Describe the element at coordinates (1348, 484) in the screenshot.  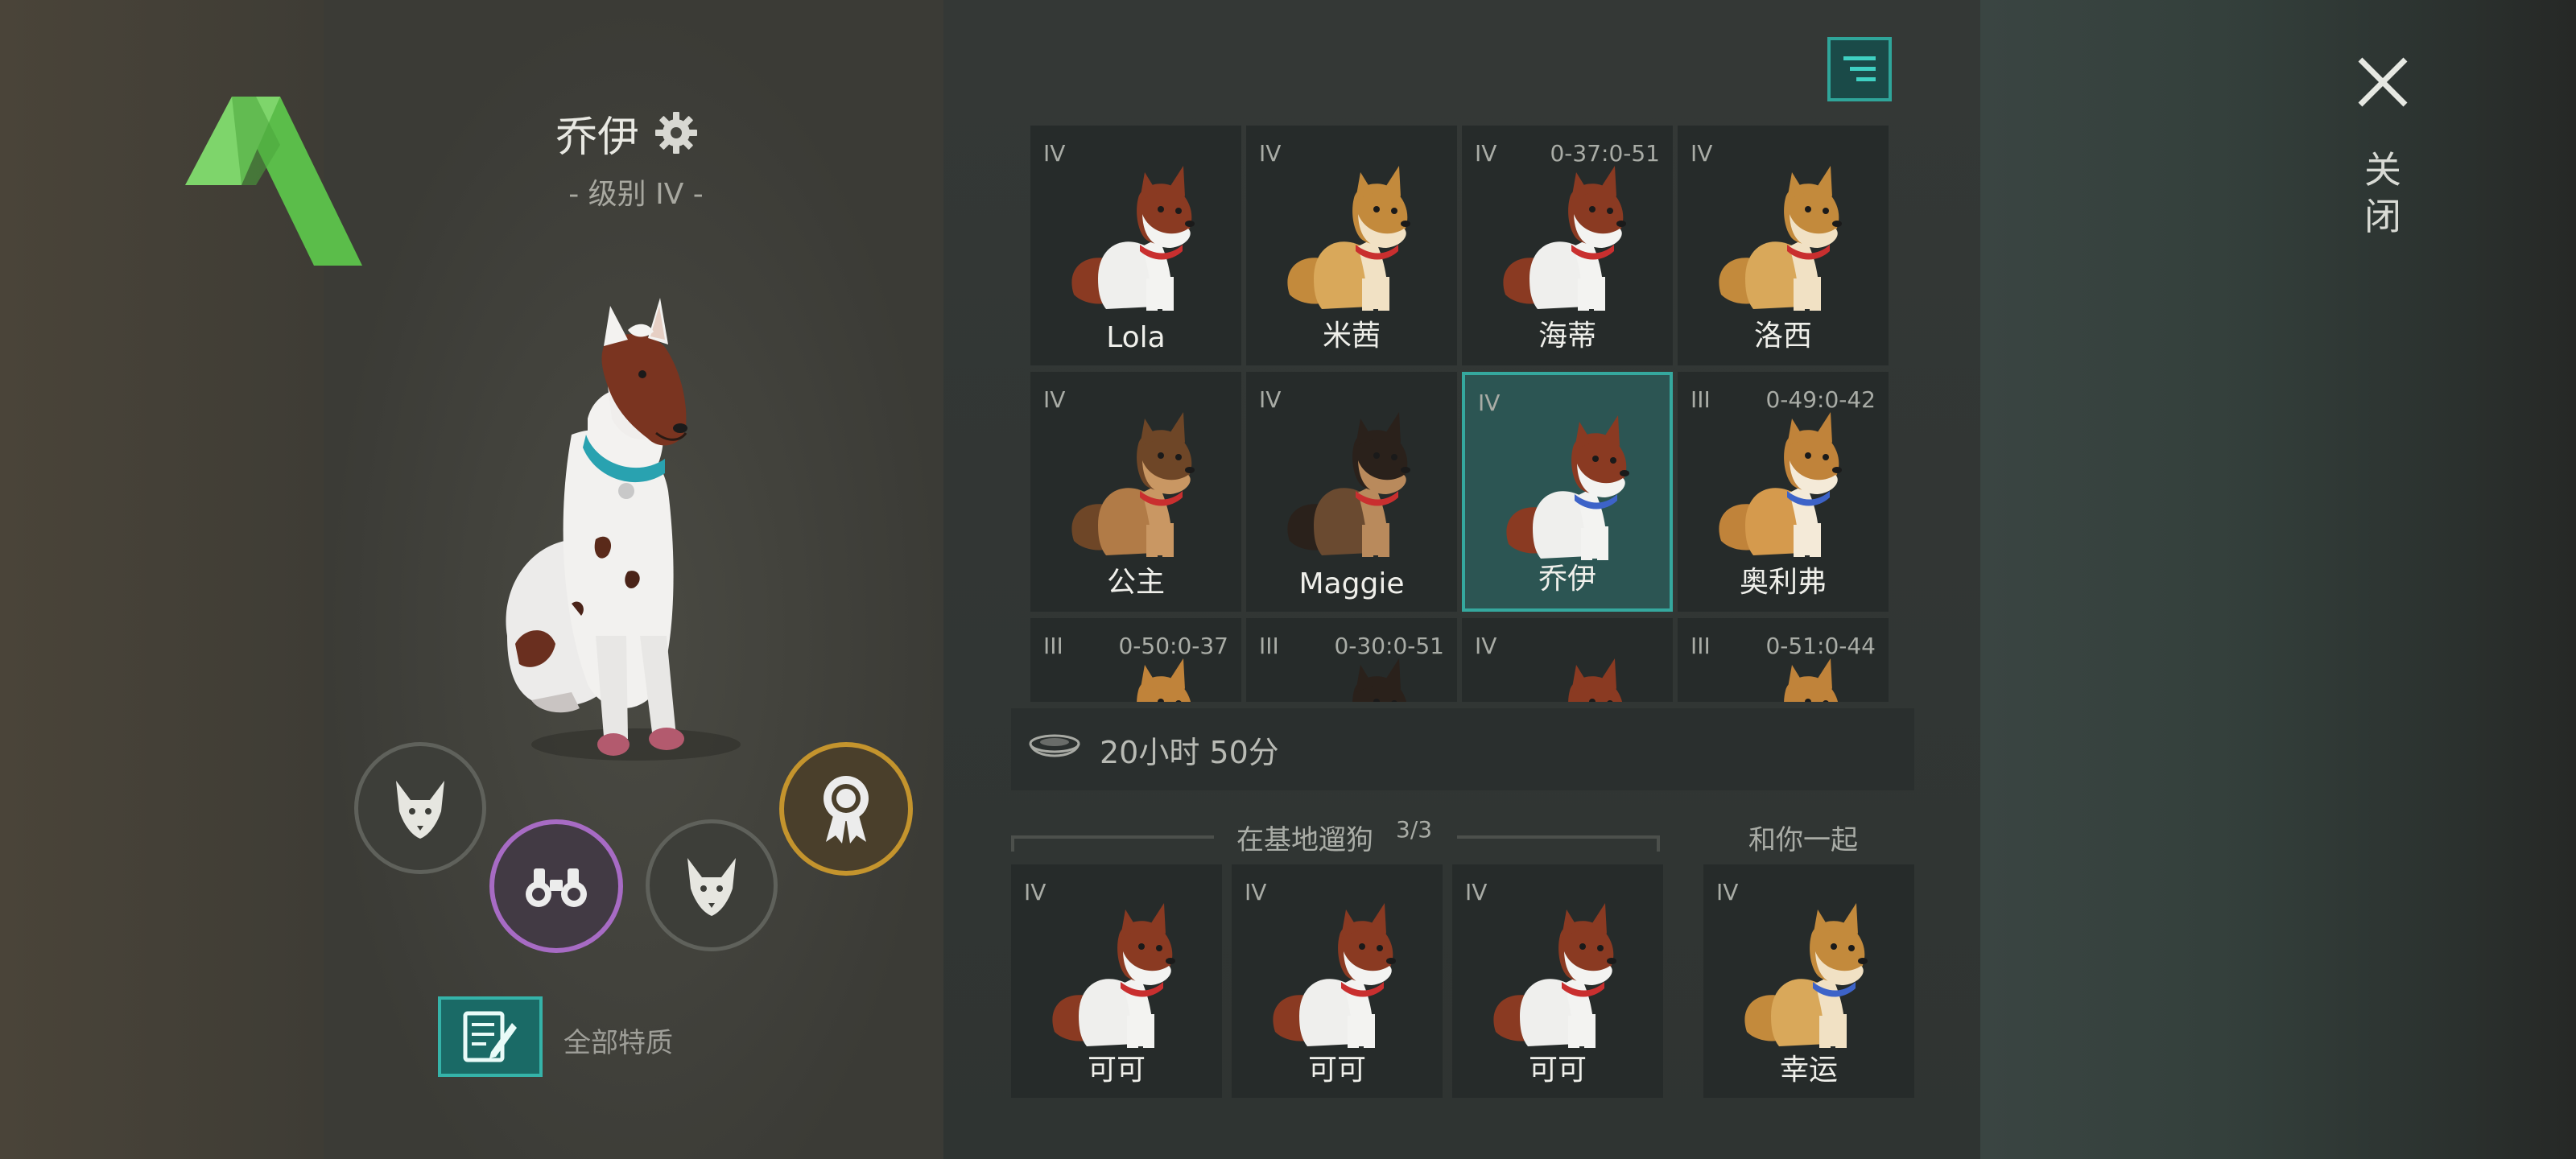
I see `shepherd-dark-dog-icon` at that location.